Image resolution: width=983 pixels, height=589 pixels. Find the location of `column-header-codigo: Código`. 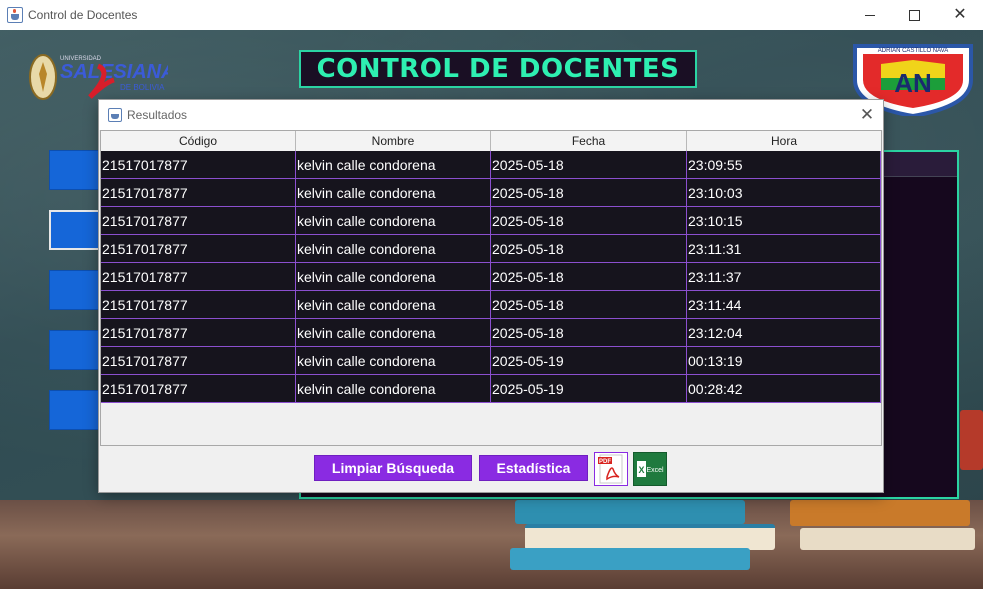

column-header-codigo: Código is located at coordinates (198, 141).